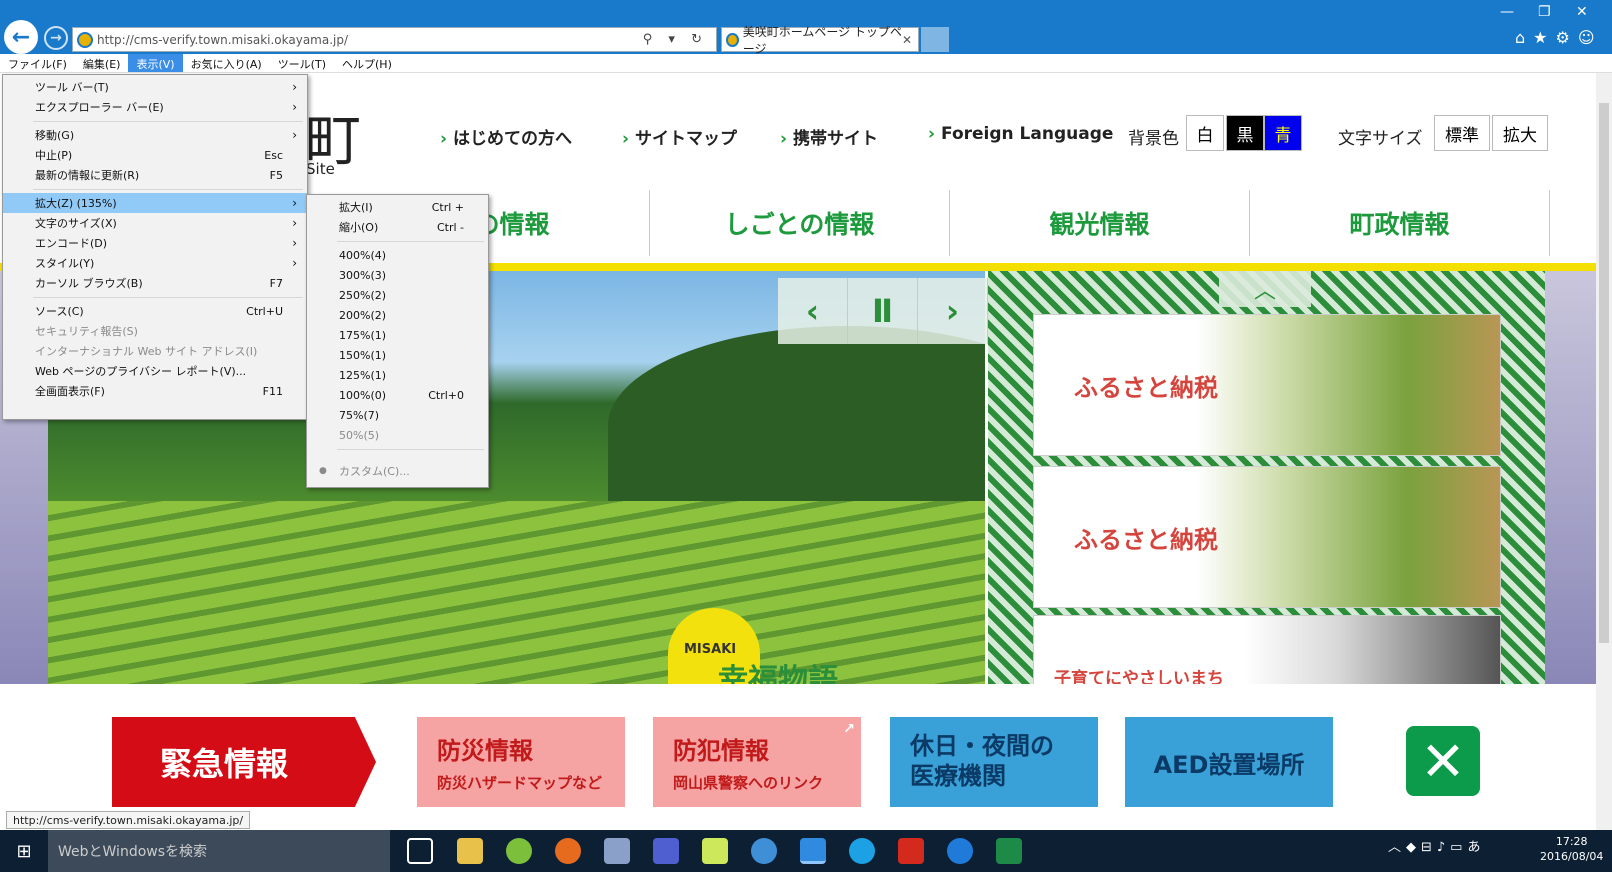  I want to click on holiday-medical-button: 休日・夜間の 医療機関, so click(994, 762).